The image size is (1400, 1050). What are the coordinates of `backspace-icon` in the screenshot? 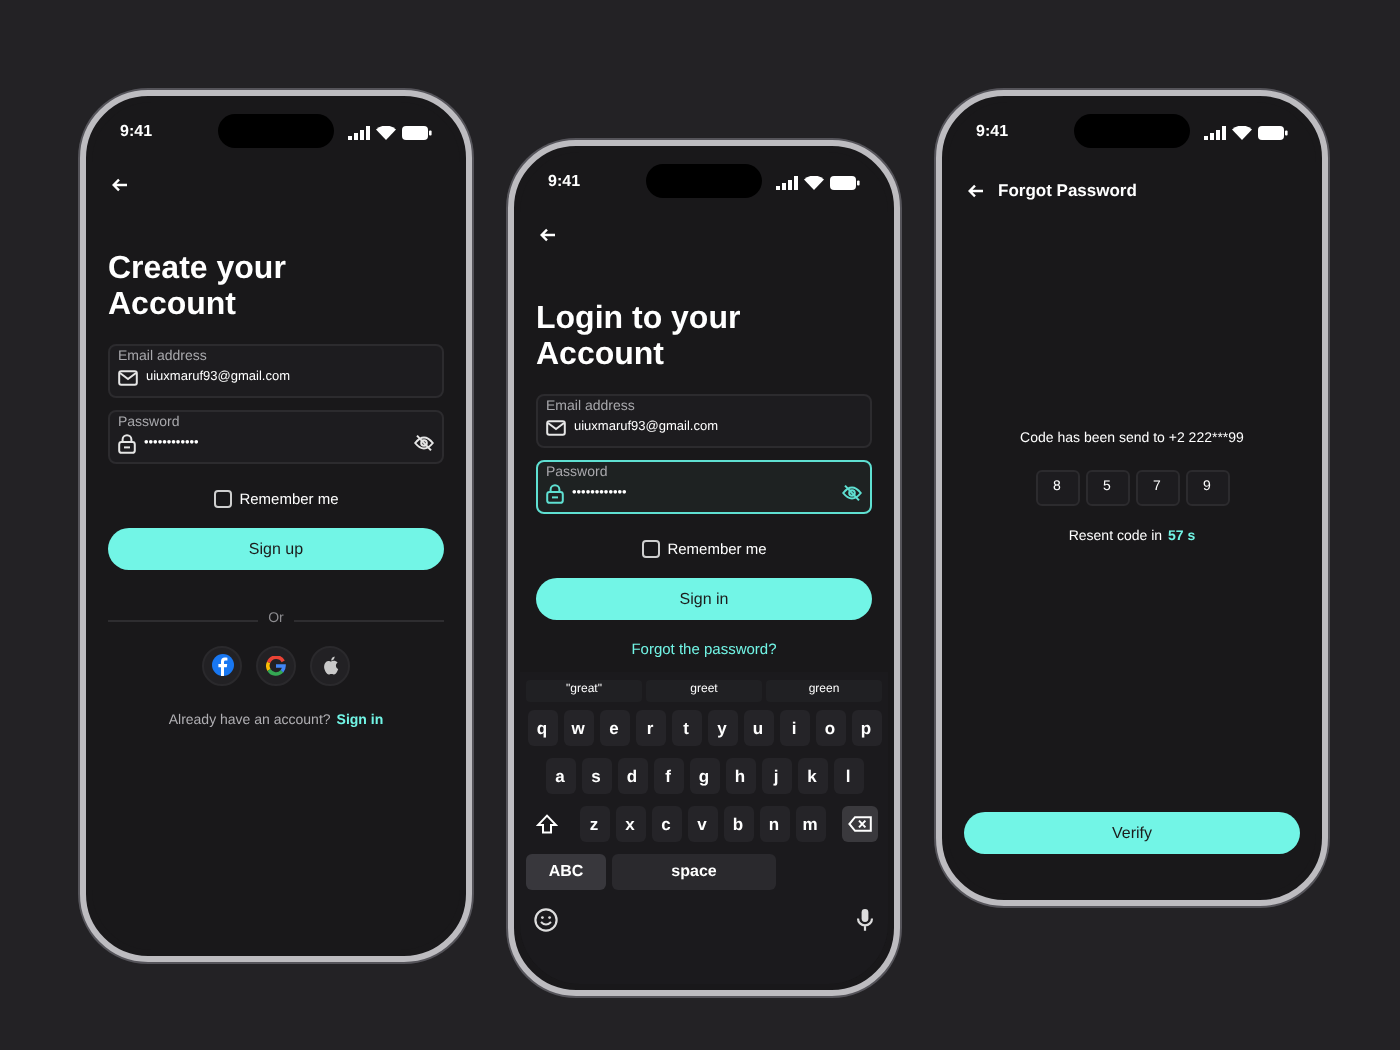 It's located at (859, 824).